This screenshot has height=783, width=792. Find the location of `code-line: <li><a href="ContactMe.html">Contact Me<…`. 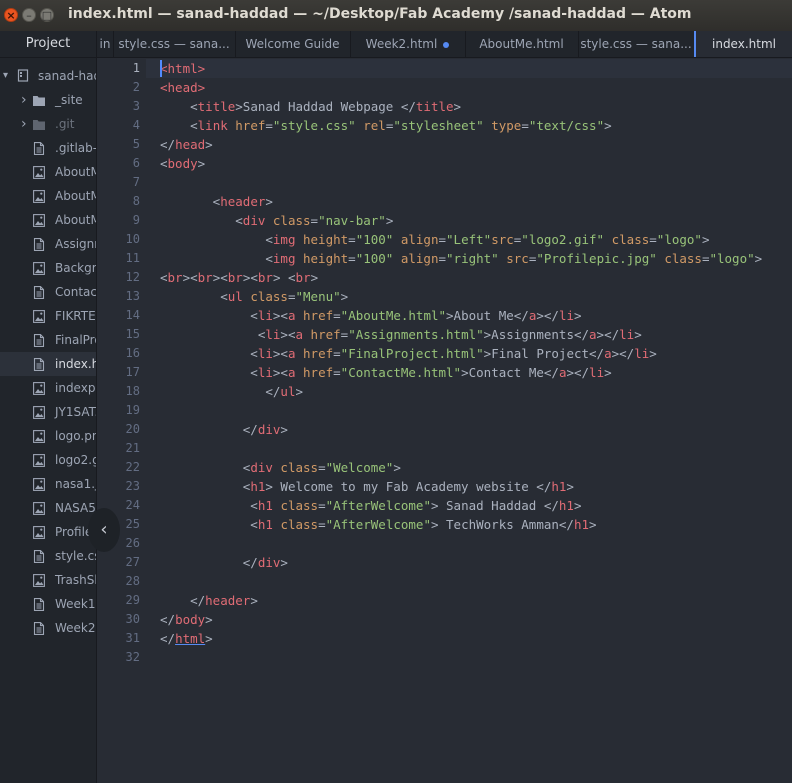

code-line: <li><a href="ContactMe.html">Contact Me<… is located at coordinates (385, 372).